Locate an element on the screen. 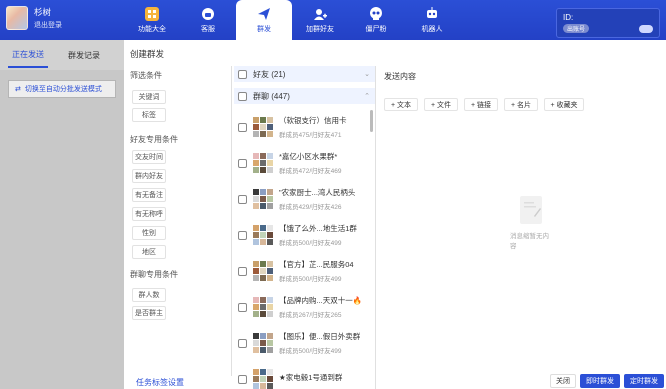 This screenshot has width=666, height=389. list-item: "农家厨士...湾人民柄头 群成员429/归好友426 is located at coordinates (303, 199).